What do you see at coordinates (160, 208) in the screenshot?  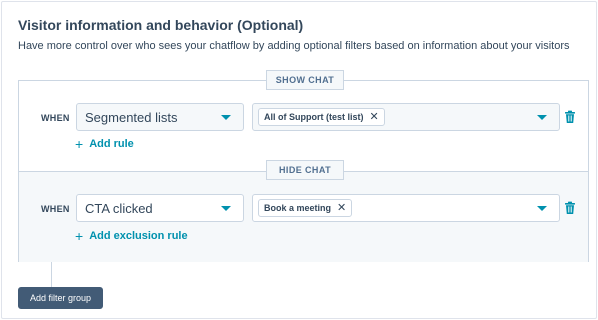 I see `hide-property-select: CTA clicked` at bounding box center [160, 208].